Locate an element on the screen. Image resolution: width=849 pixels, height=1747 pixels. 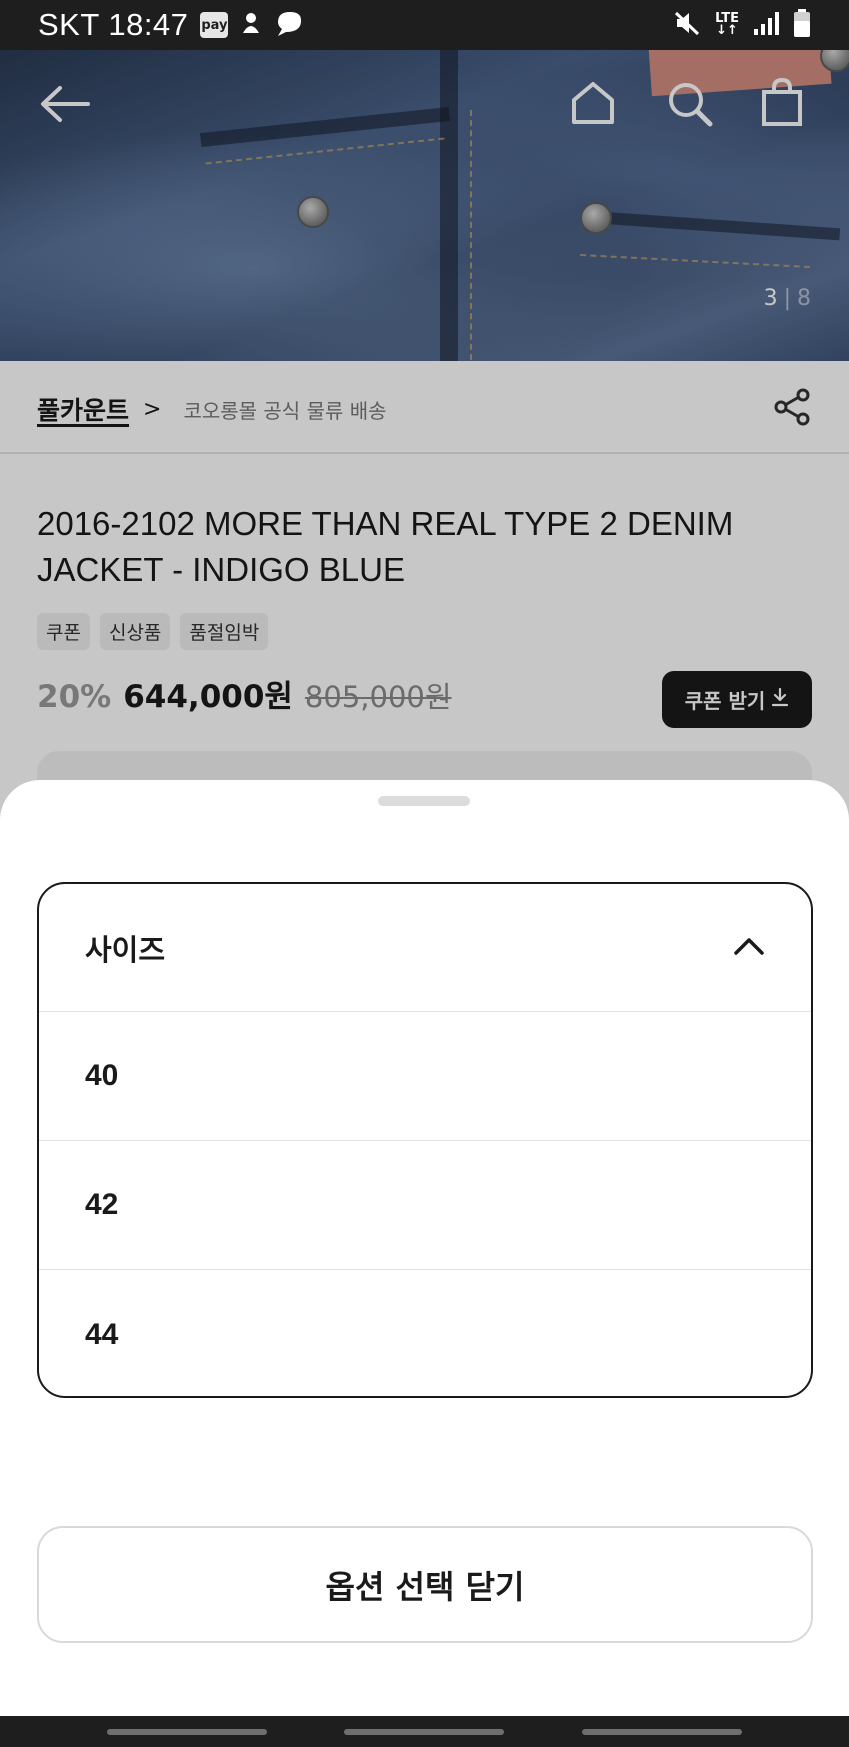
nav-back-button is located at coordinates (662, 1732).